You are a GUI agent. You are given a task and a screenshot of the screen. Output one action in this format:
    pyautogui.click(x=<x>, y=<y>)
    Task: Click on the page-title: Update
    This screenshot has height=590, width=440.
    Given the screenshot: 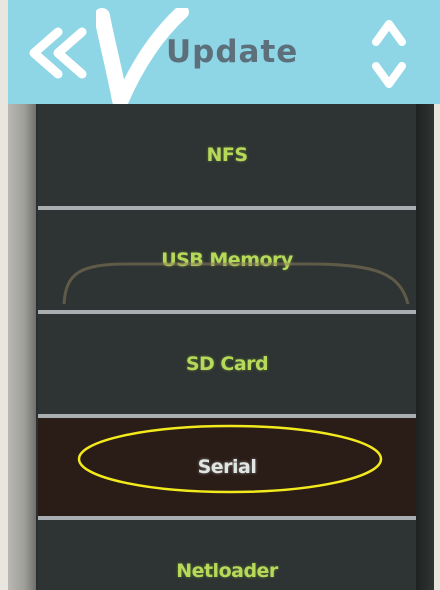 What is the action you would take?
    pyautogui.click(x=232, y=52)
    